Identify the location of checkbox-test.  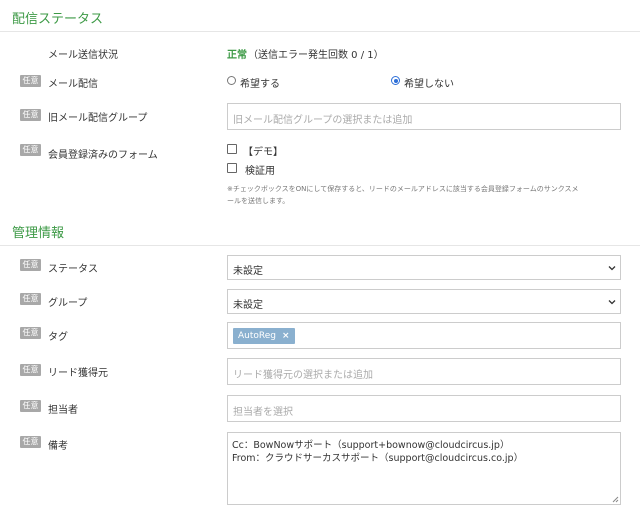
(232, 168).